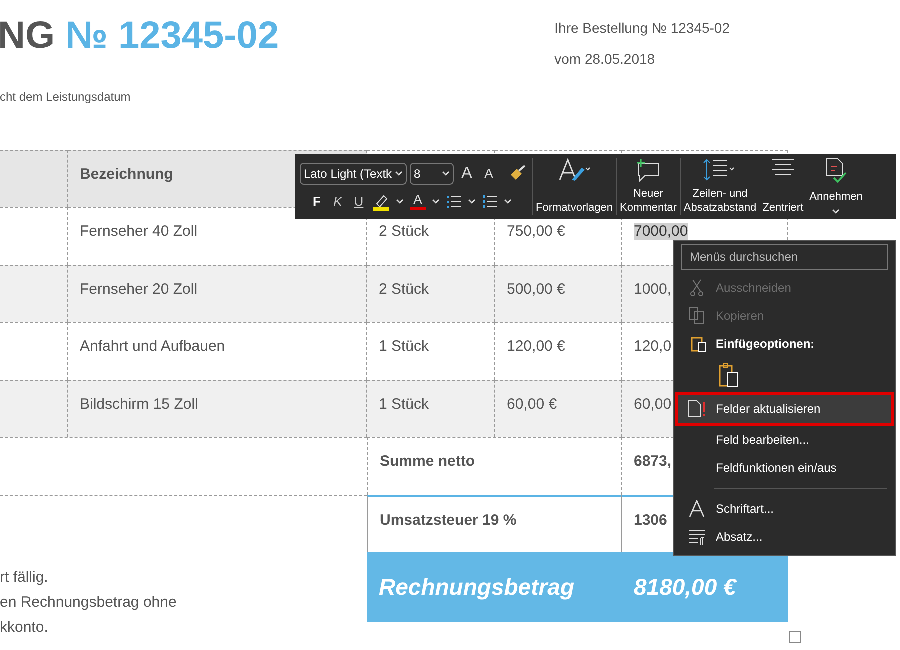 The image size is (900, 650). I want to click on subtitle-text: cht dem Leistungsdatum, so click(66, 97).